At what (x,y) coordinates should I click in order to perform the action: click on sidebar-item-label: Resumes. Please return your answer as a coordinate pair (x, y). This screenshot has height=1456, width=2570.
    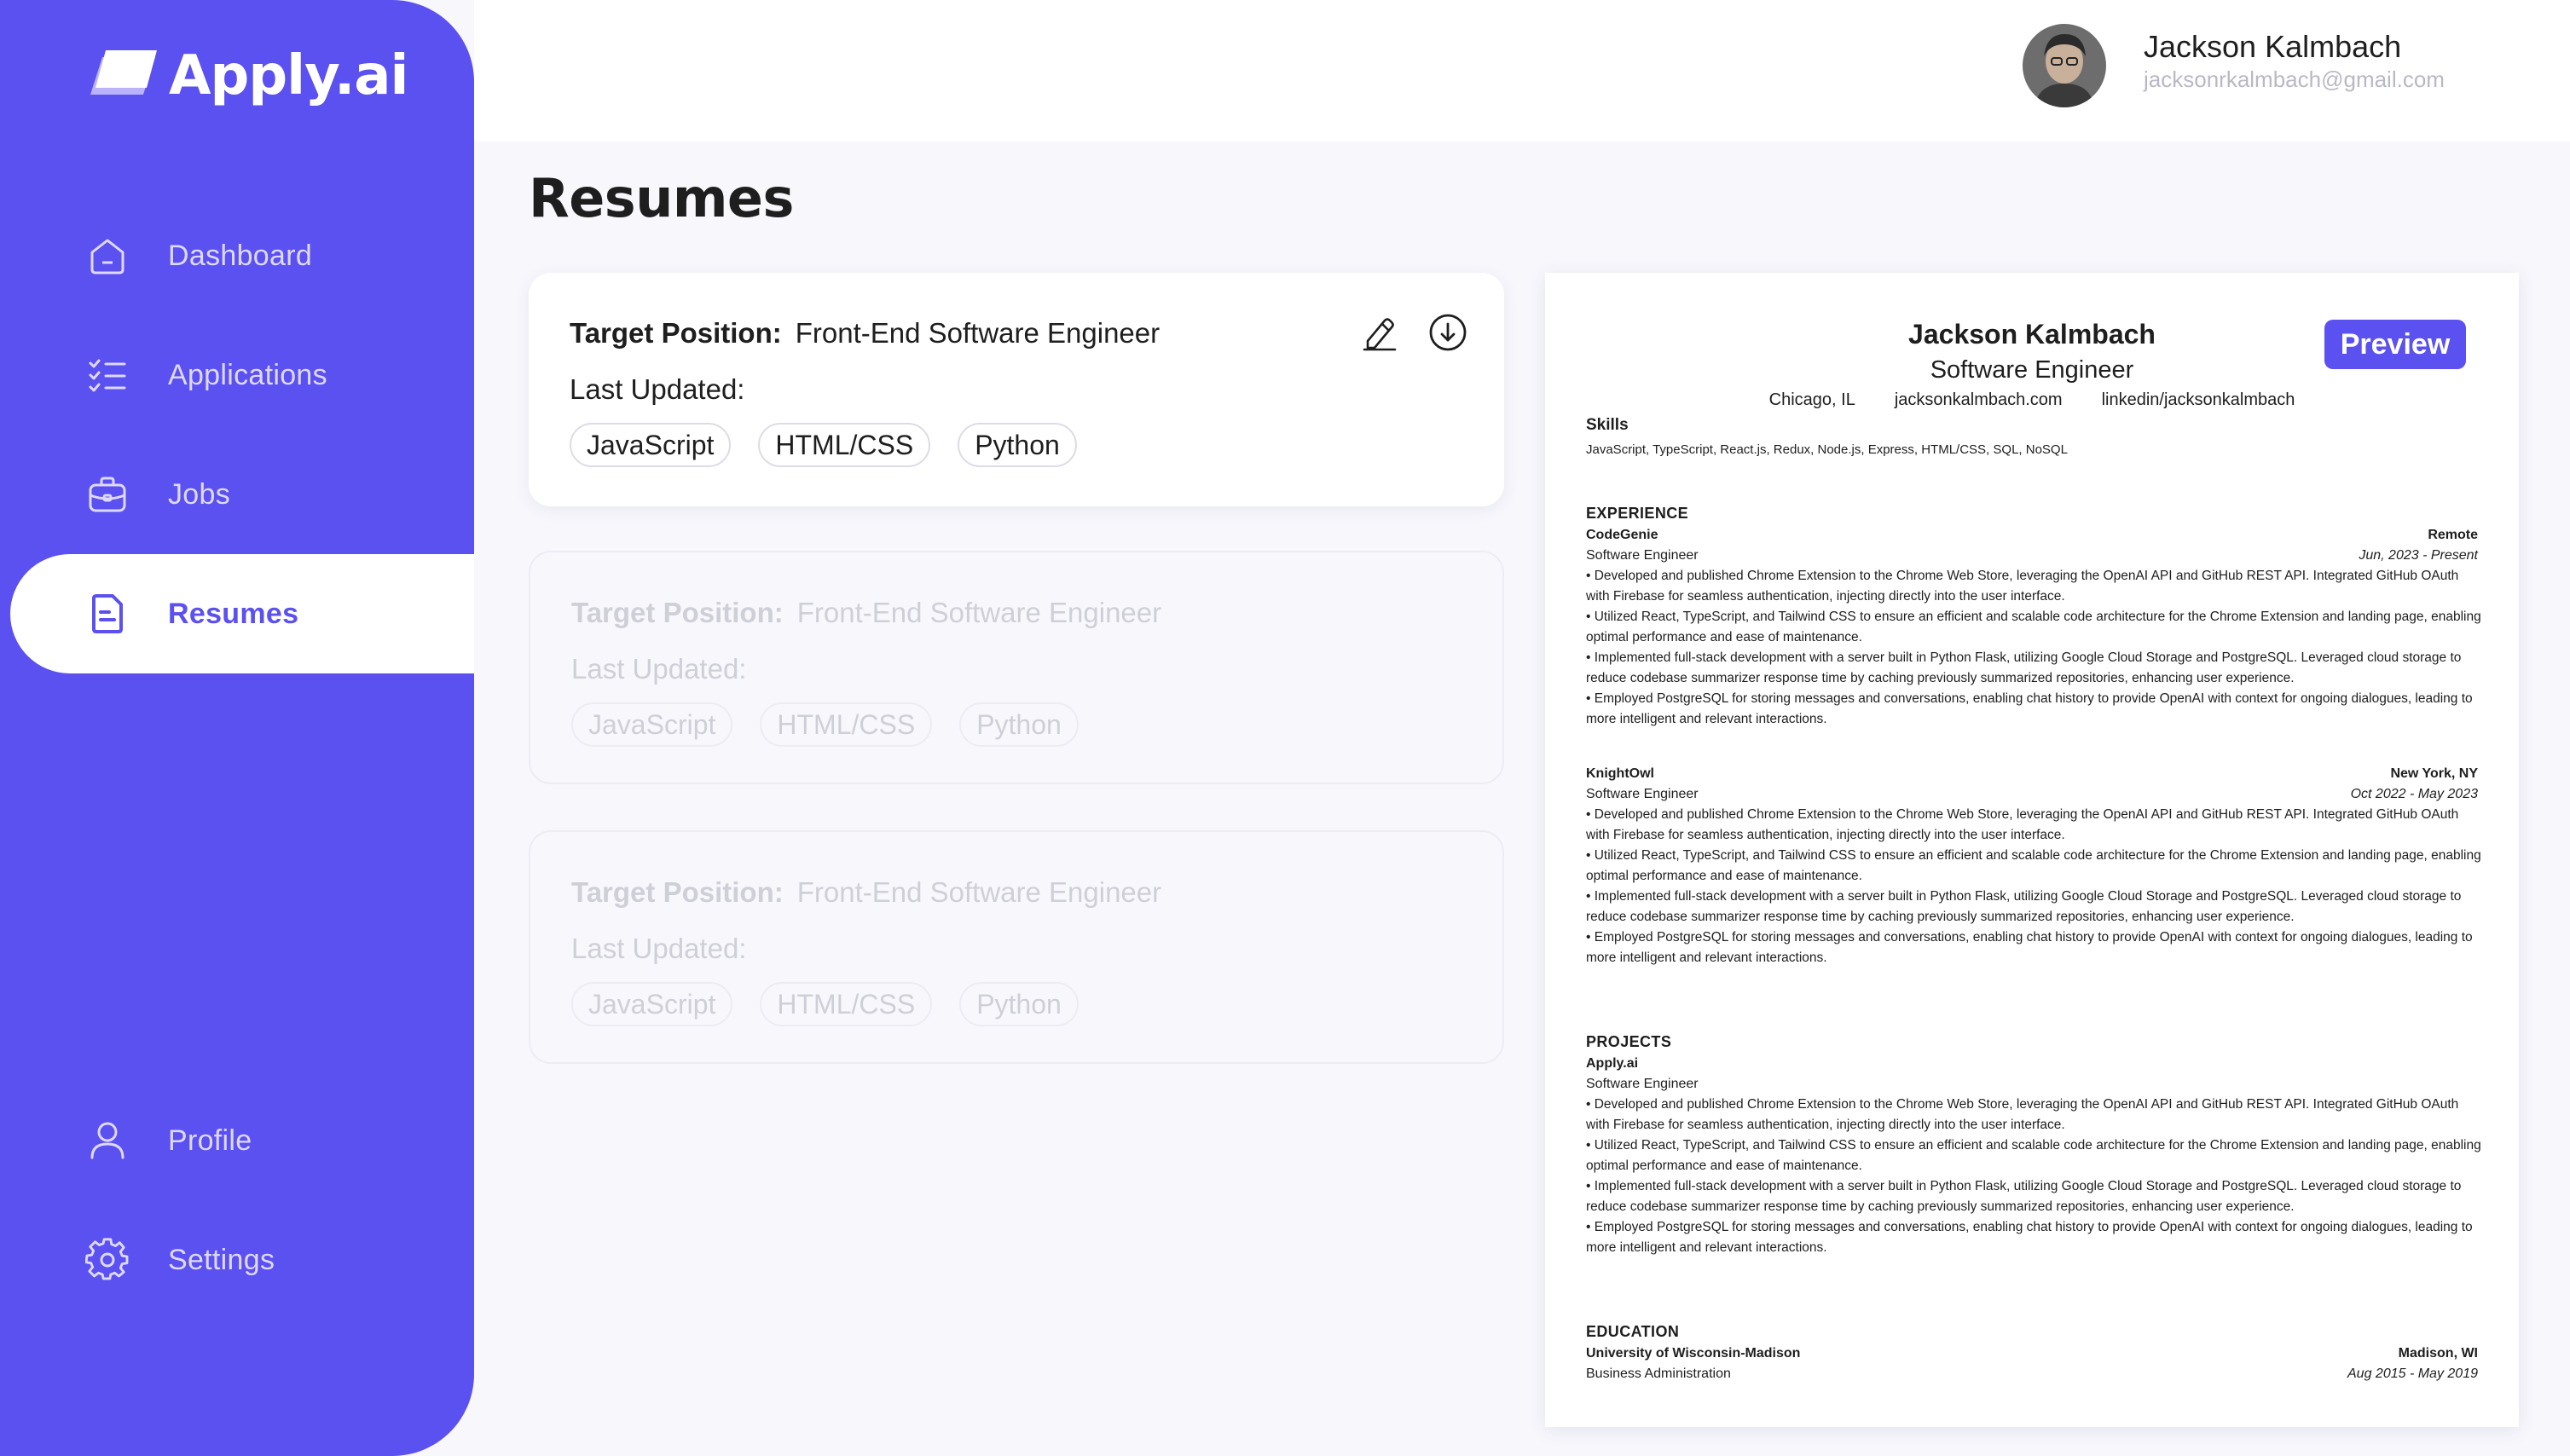
    Looking at the image, I should click on (233, 613).